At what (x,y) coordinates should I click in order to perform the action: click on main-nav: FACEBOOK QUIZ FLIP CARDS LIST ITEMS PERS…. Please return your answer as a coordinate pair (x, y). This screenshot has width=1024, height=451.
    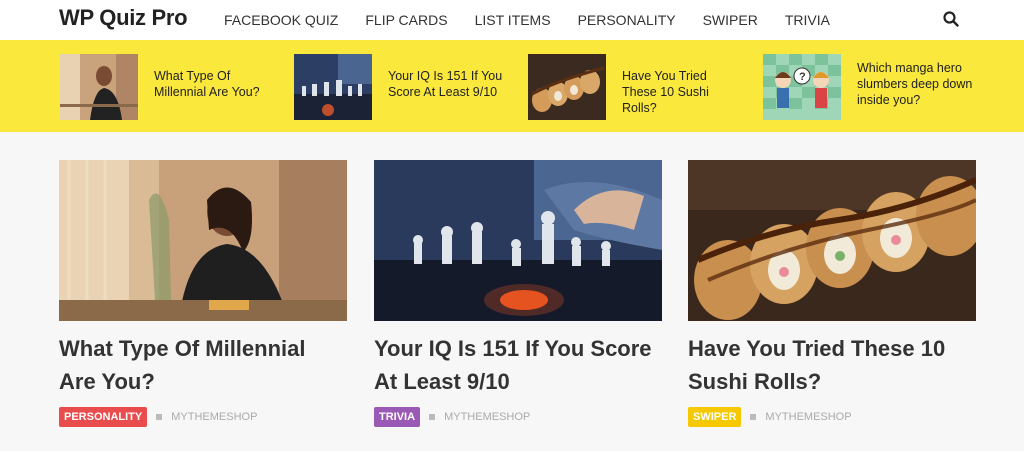
    Looking at the image, I should click on (540, 20).